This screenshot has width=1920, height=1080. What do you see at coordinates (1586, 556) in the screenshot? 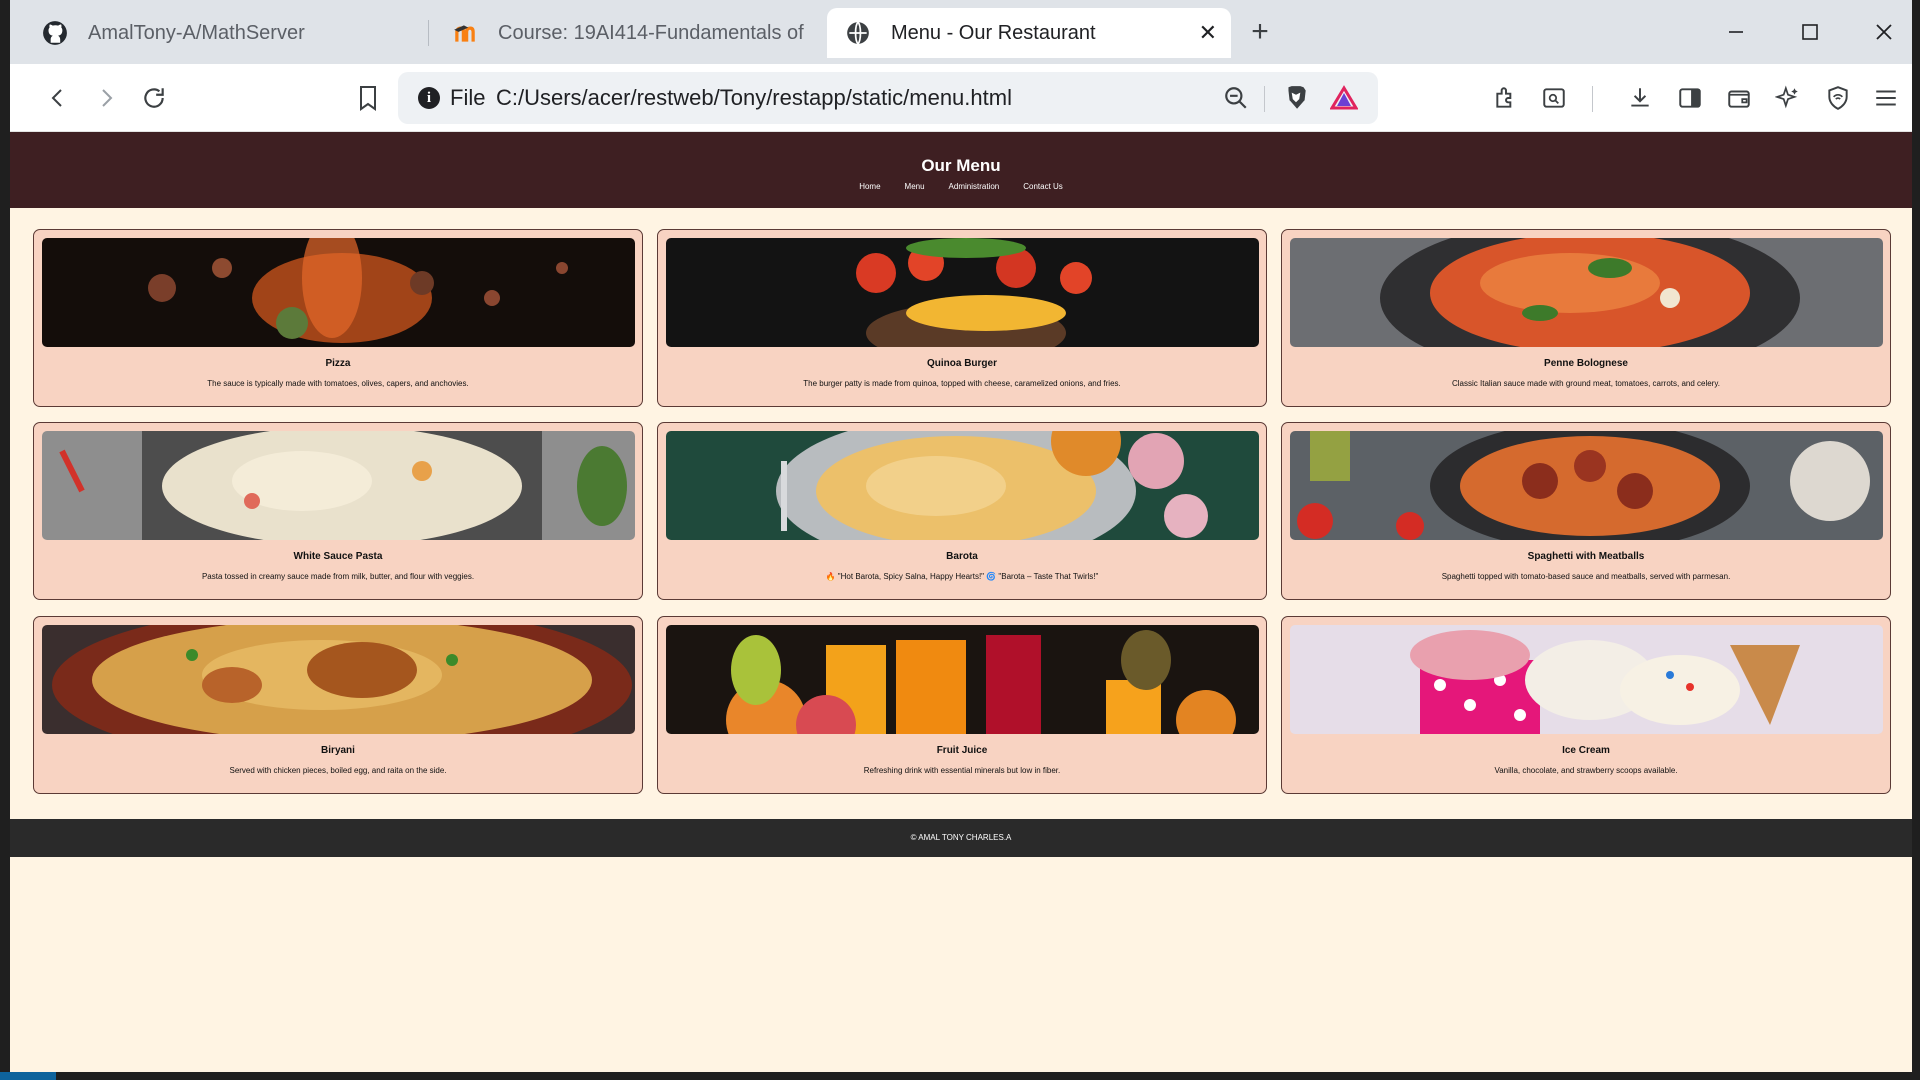
I see `menu-item-name: Spaghetti with Meatballs` at bounding box center [1586, 556].